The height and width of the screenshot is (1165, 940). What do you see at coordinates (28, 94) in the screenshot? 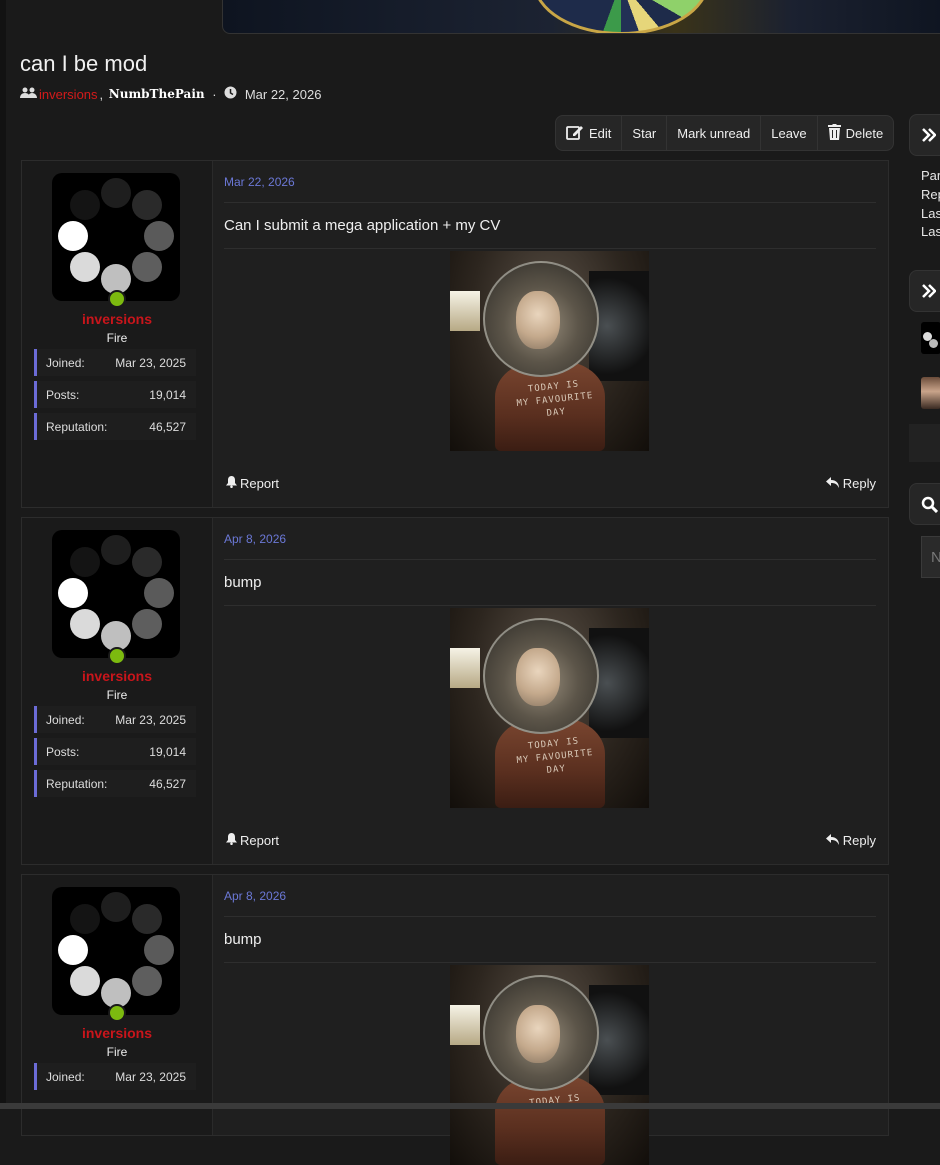
I see `users-icon` at bounding box center [28, 94].